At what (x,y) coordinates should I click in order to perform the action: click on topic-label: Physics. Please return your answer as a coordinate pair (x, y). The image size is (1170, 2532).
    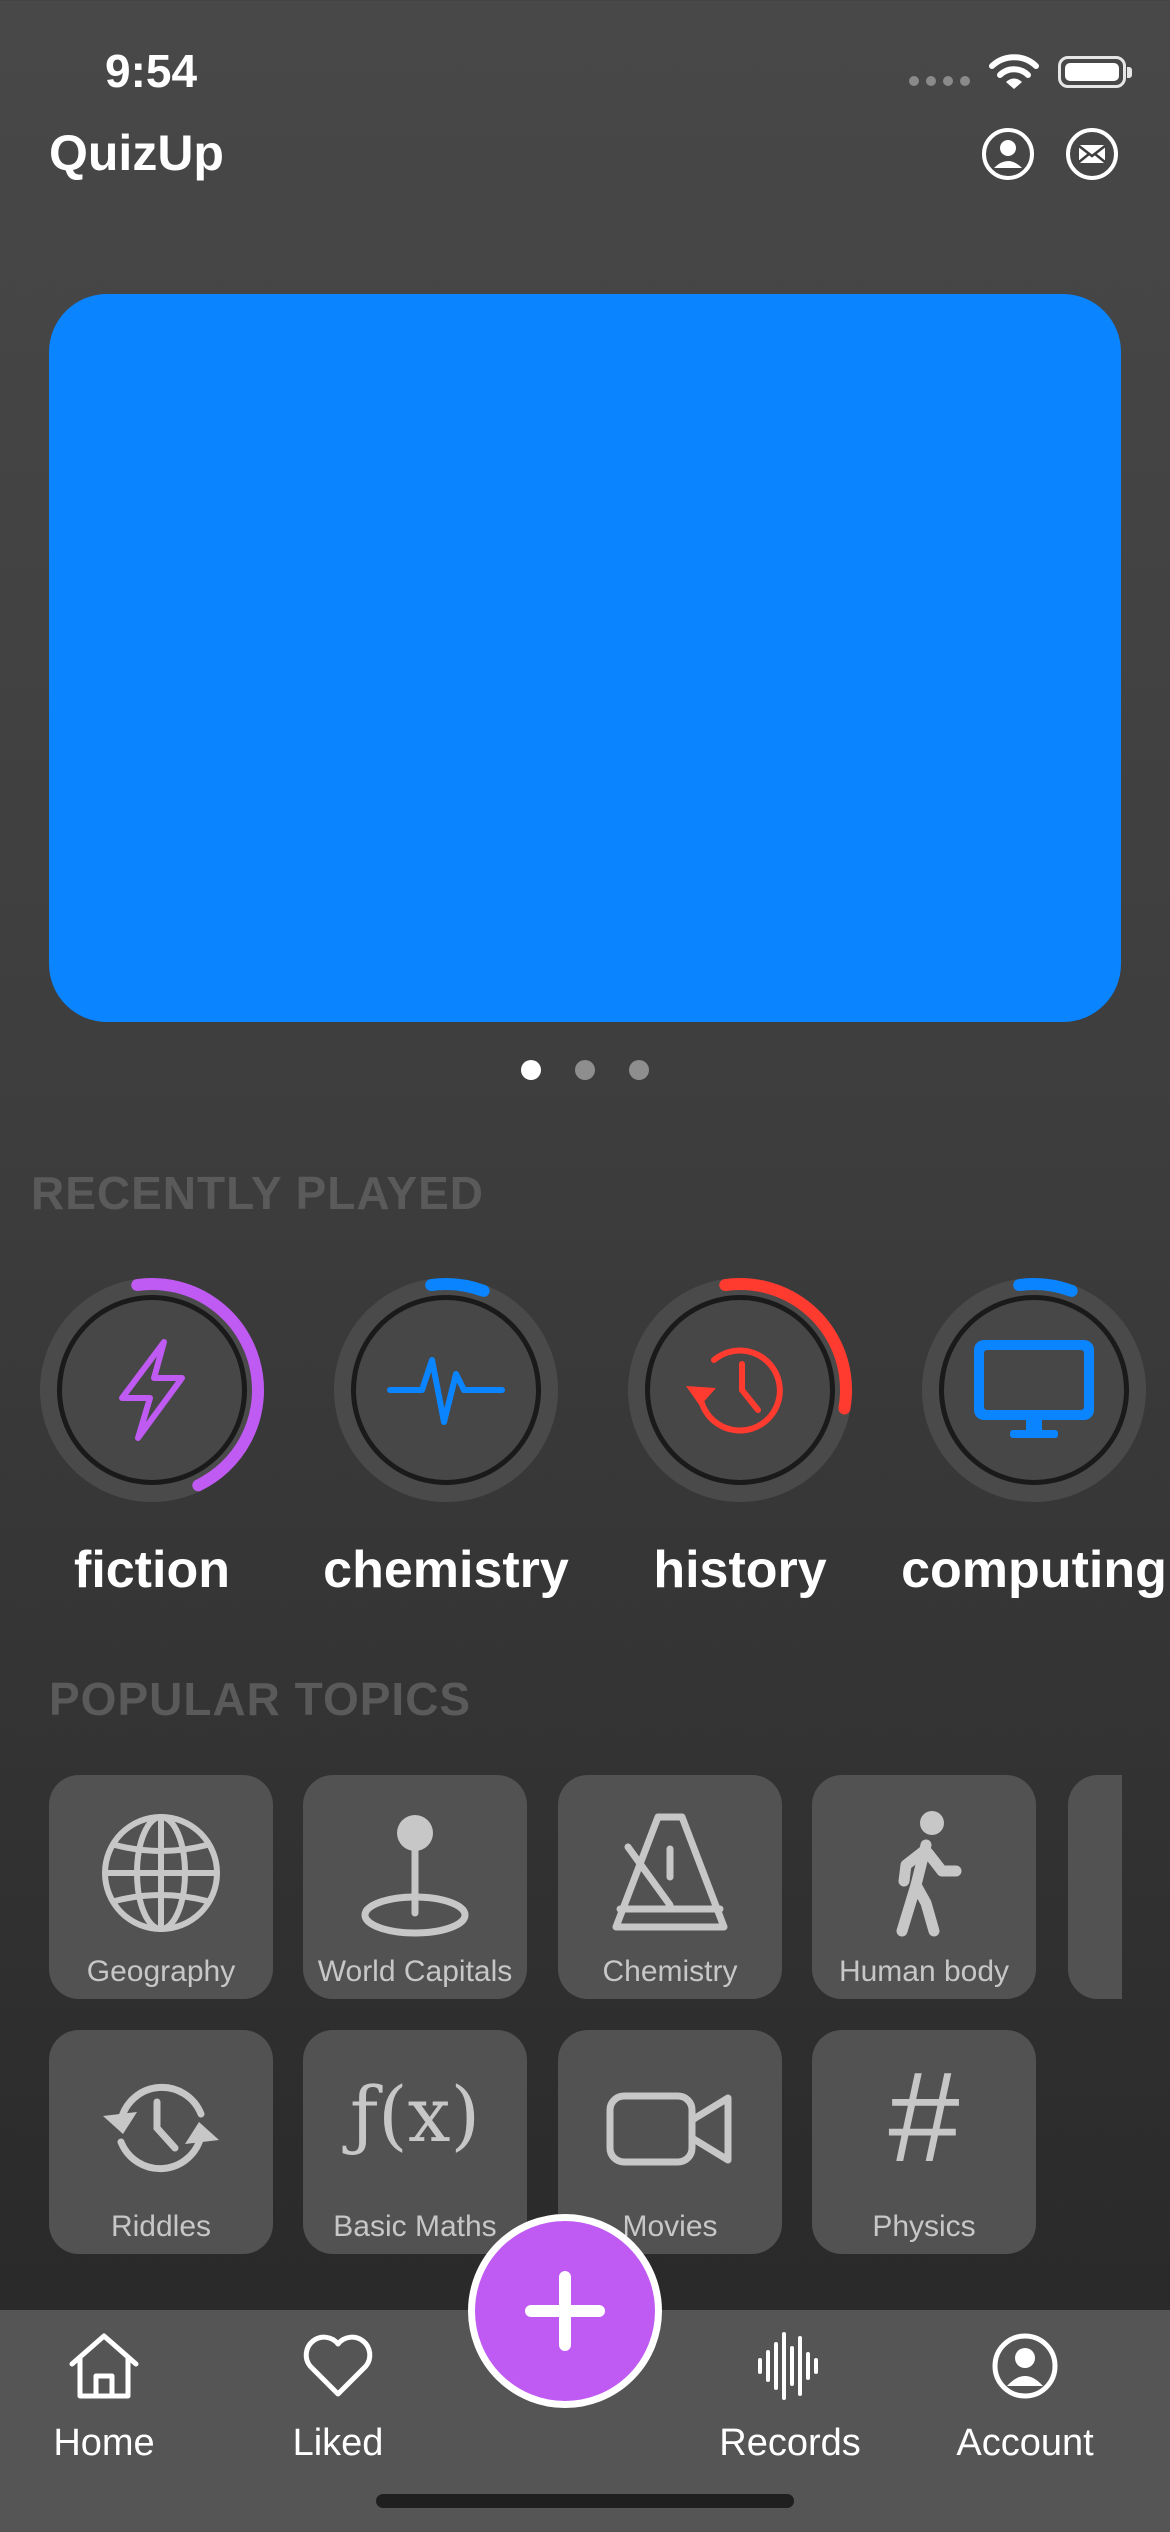
    Looking at the image, I should click on (924, 2226).